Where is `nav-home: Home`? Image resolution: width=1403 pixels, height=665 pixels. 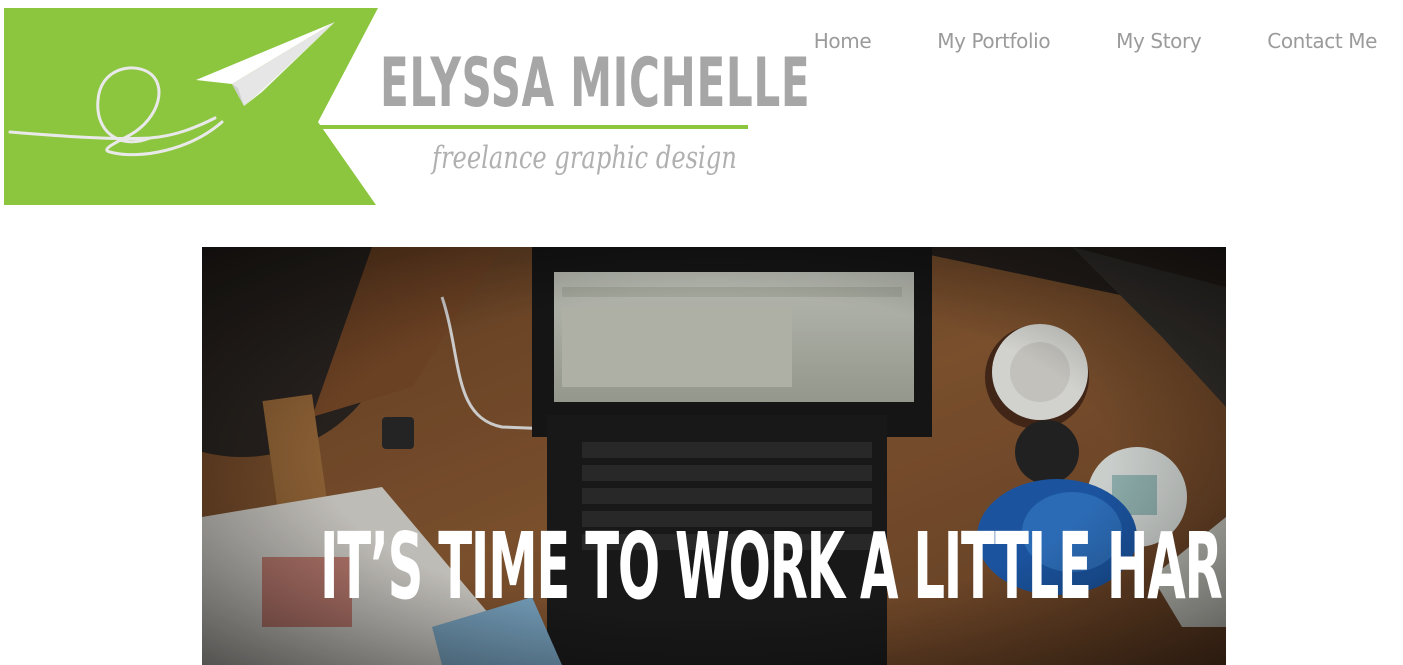 nav-home: Home is located at coordinates (843, 41).